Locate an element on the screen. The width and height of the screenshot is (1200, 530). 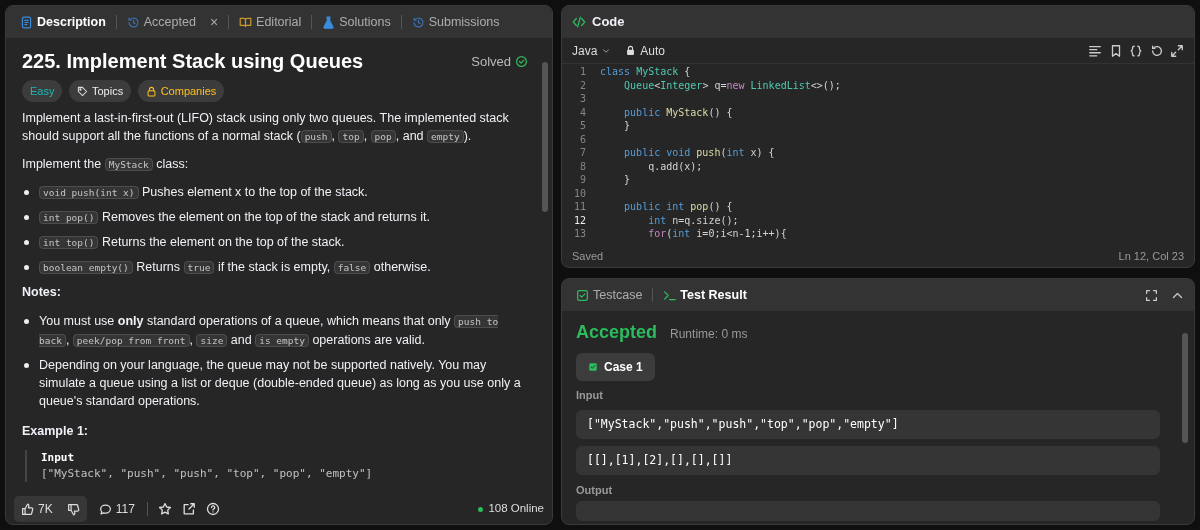
line-number: 11 is located at coordinates (579, 207).